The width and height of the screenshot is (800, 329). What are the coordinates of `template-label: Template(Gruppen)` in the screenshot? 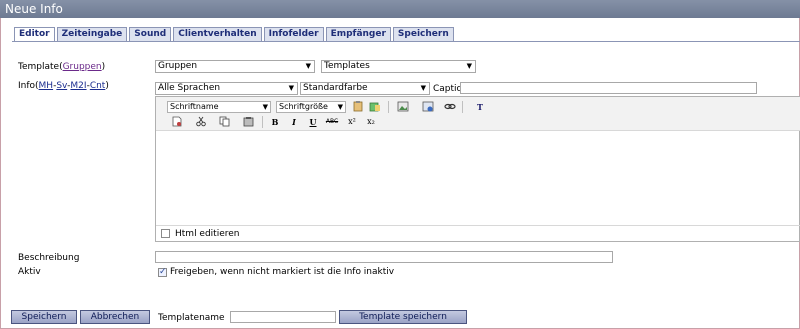 It's located at (61, 67).